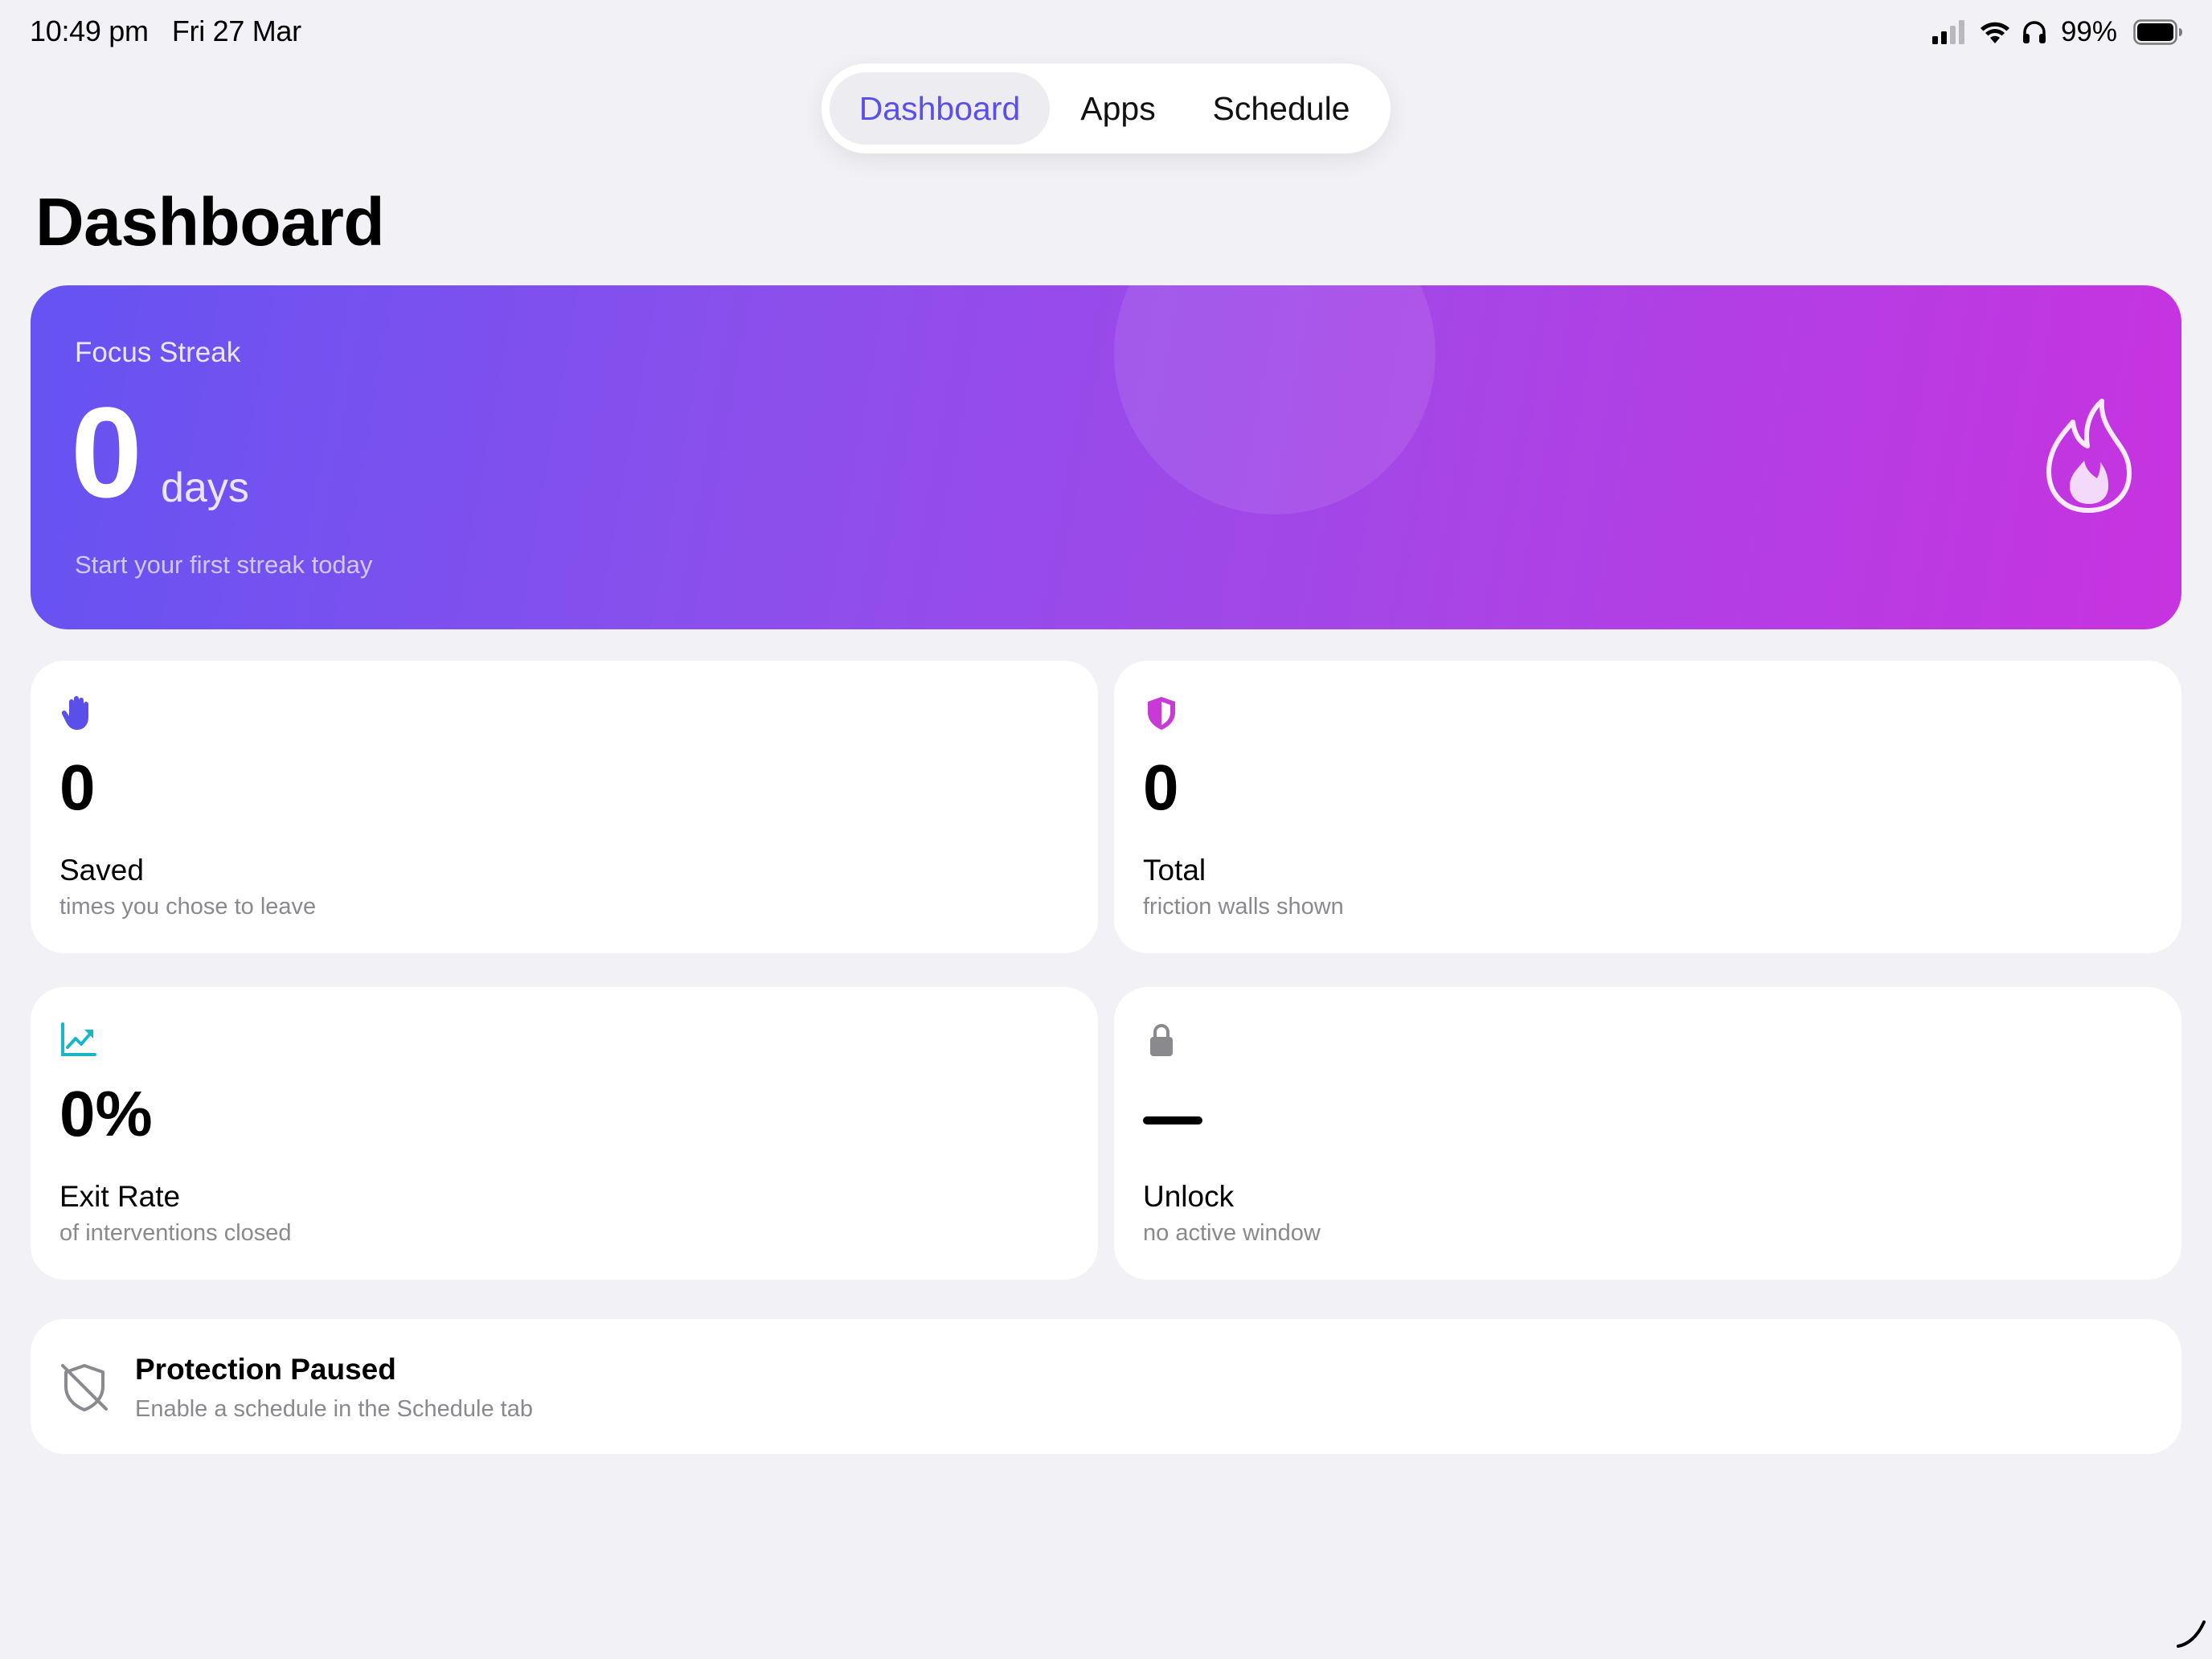 The image size is (2212, 1659). Describe the element at coordinates (1647, 807) in the screenshot. I see `total-stat-card: 0 Total friction walls shown` at that location.